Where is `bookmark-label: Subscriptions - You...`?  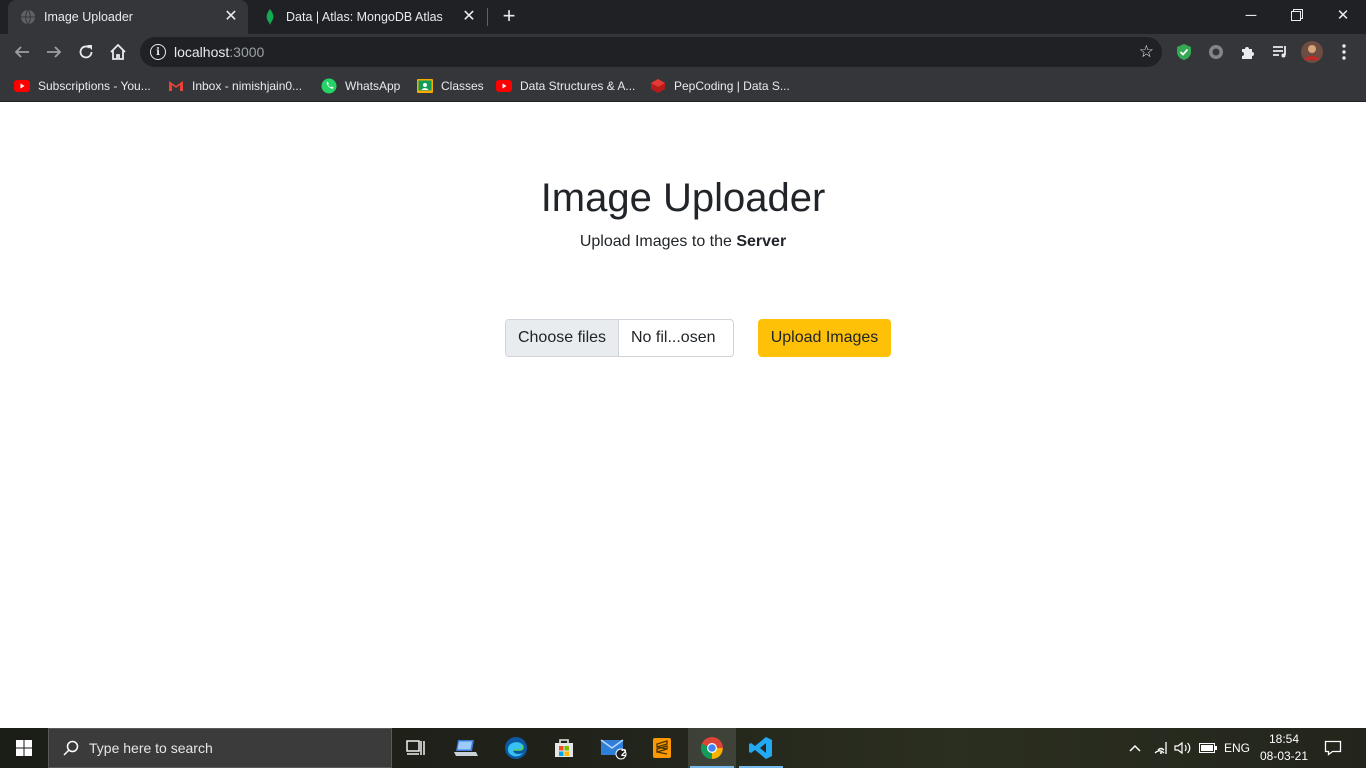 bookmark-label: Subscriptions - You... is located at coordinates (94, 86).